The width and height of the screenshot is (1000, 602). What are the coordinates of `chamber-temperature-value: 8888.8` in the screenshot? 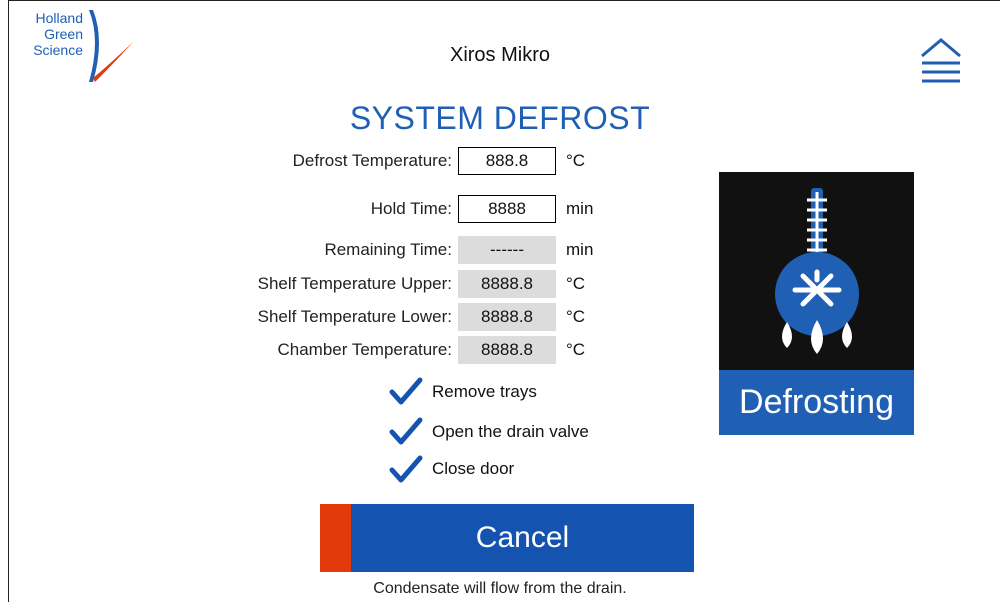 It's located at (507, 350).